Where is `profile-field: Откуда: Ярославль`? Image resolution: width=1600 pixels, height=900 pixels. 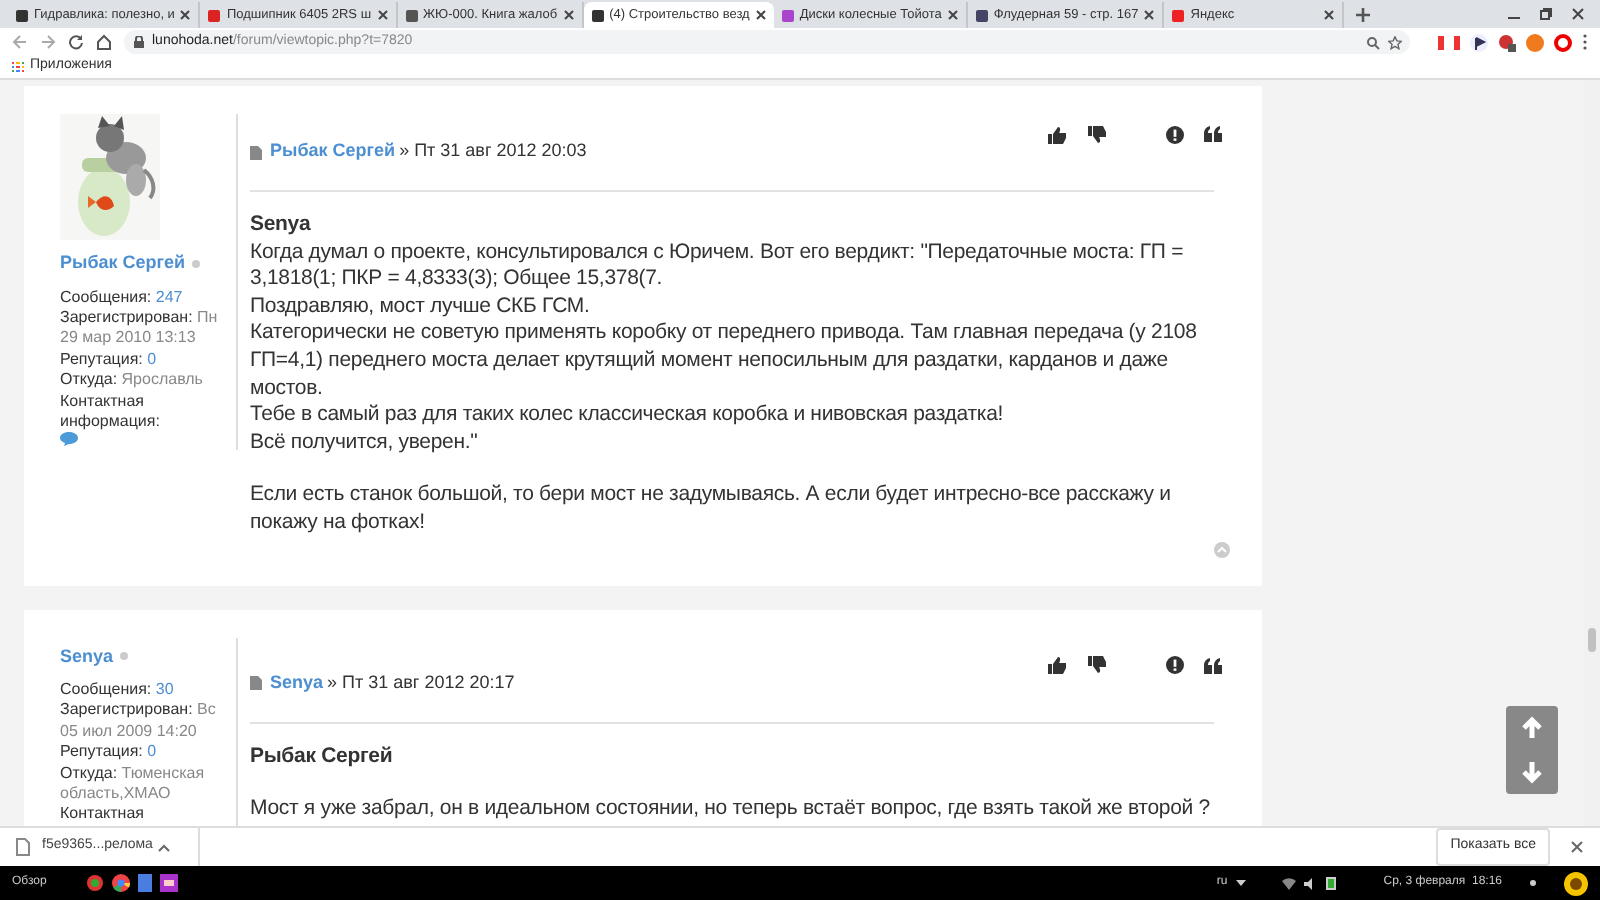
profile-field: Откуда: Ярославль is located at coordinates (131, 379).